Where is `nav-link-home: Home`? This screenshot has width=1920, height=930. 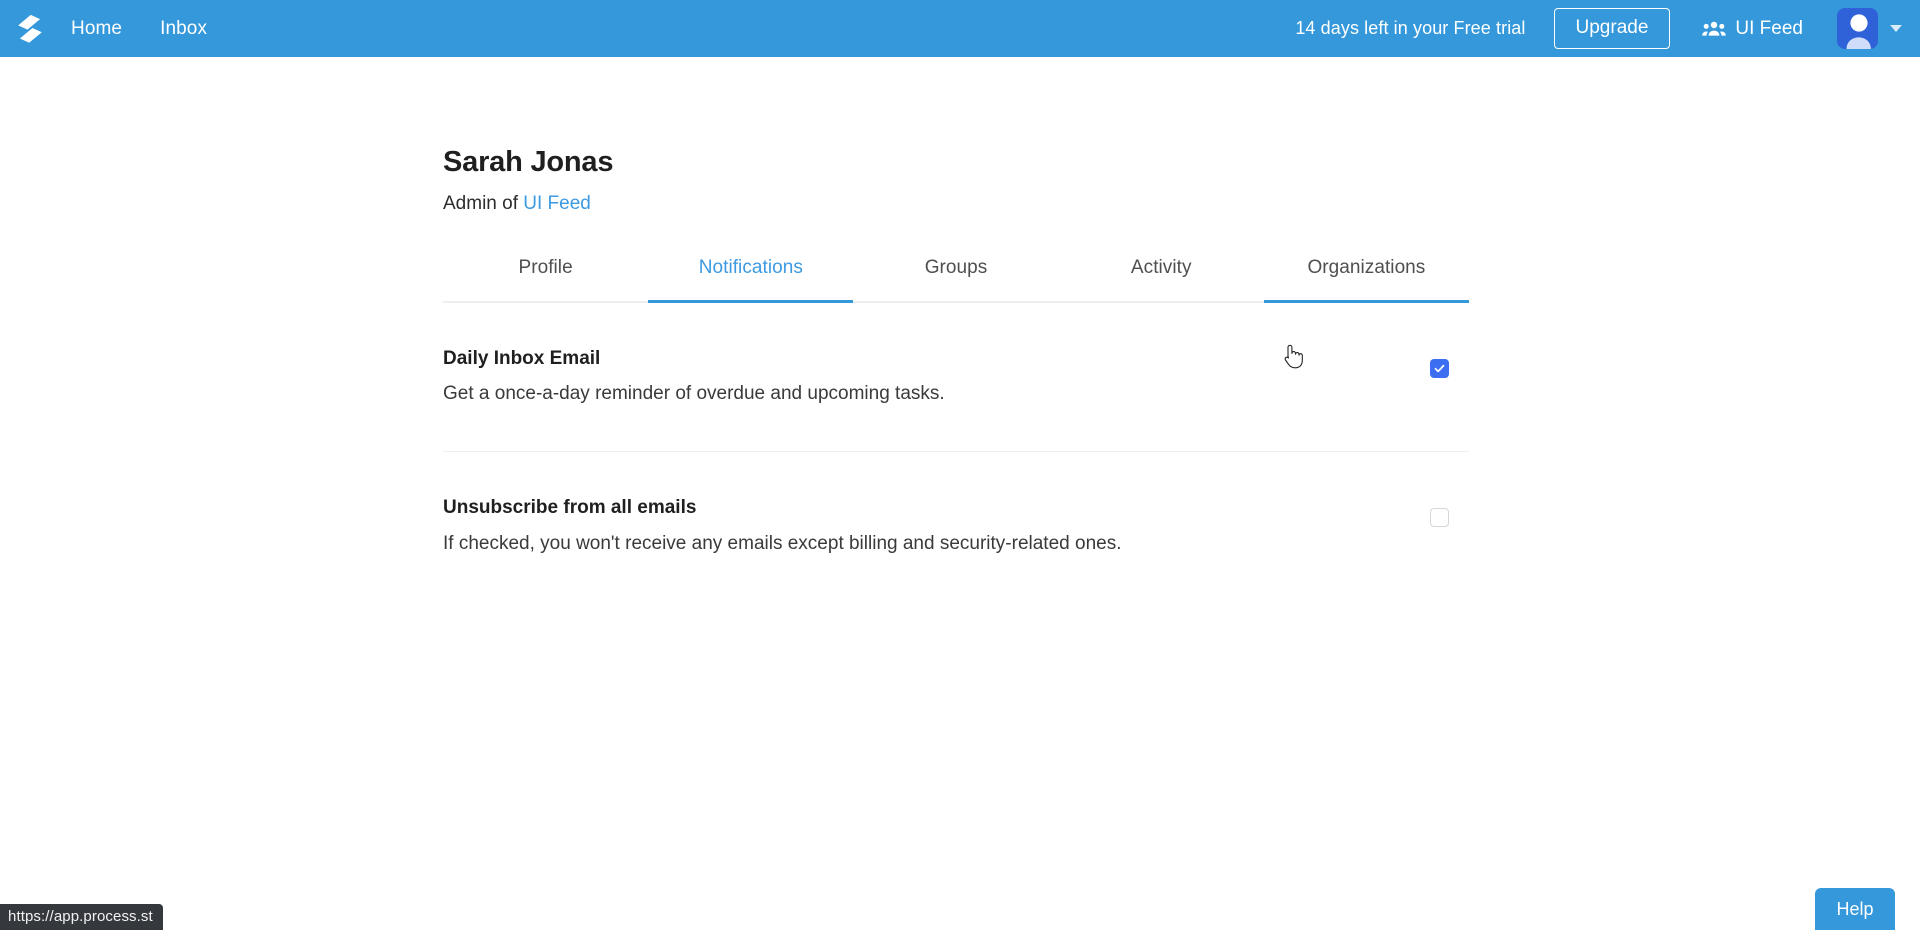
nav-link-home: Home is located at coordinates (96, 28).